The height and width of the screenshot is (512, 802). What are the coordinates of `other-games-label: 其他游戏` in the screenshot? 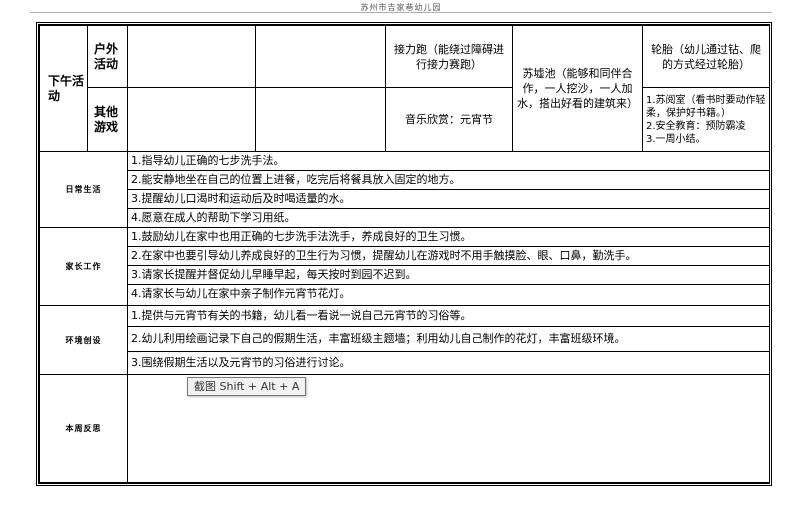 It's located at (107, 119).